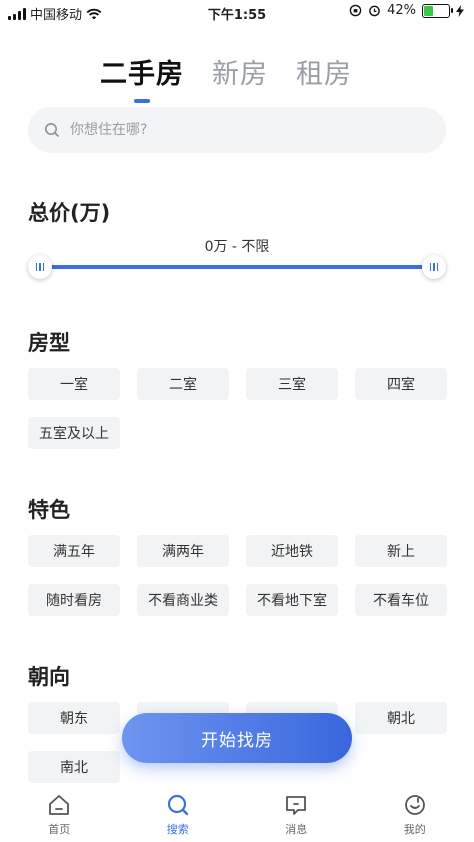 The width and height of the screenshot is (474, 842). I want to click on feature-option: 随时看房, so click(74, 600).